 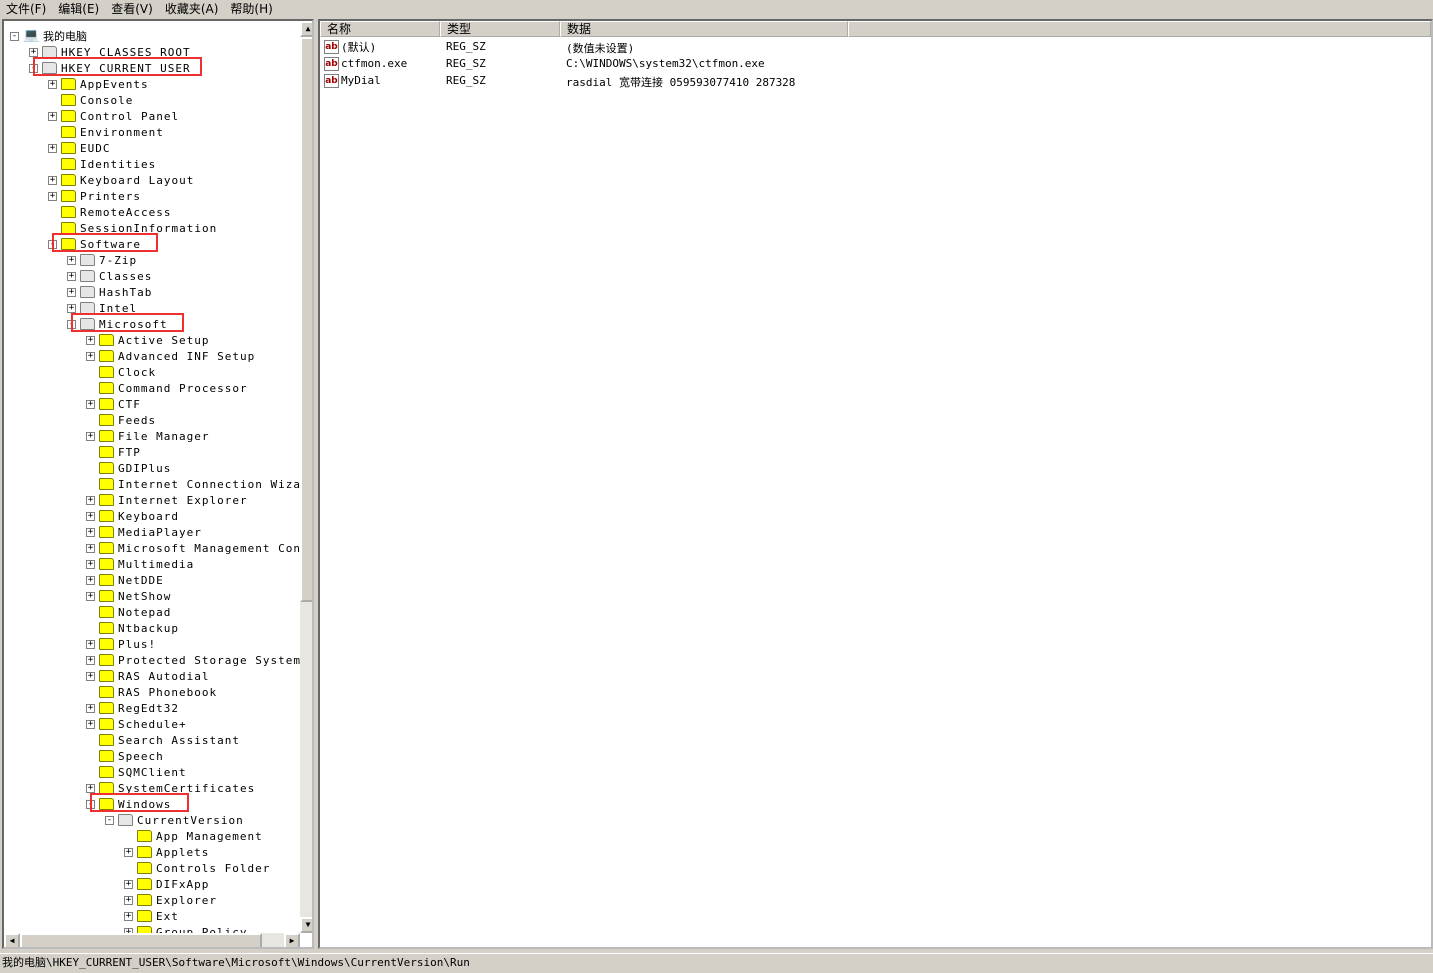 I want to click on tree-item: Speech, so click(x=125, y=756).